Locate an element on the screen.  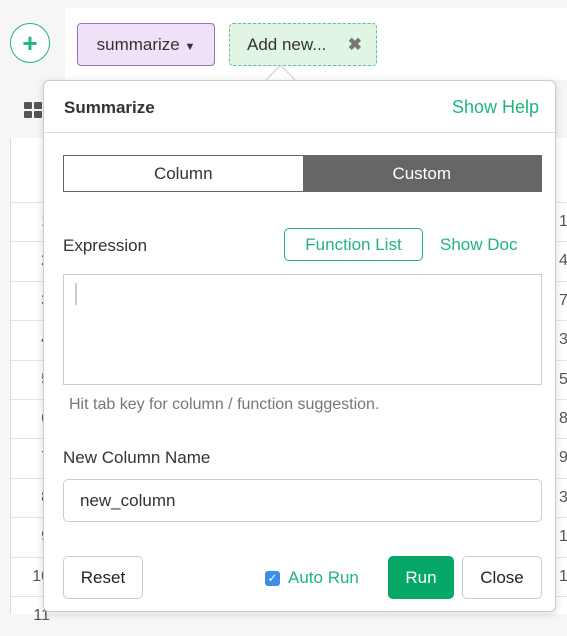
close-button: Close is located at coordinates (502, 577).